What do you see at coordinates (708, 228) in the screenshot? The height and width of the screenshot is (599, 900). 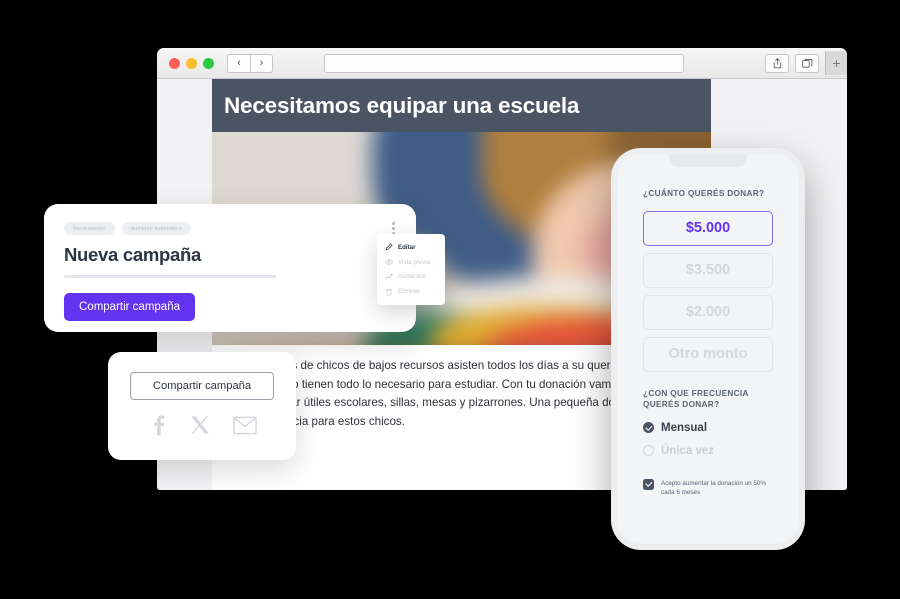 I see `amount-option-5000: $5.000` at bounding box center [708, 228].